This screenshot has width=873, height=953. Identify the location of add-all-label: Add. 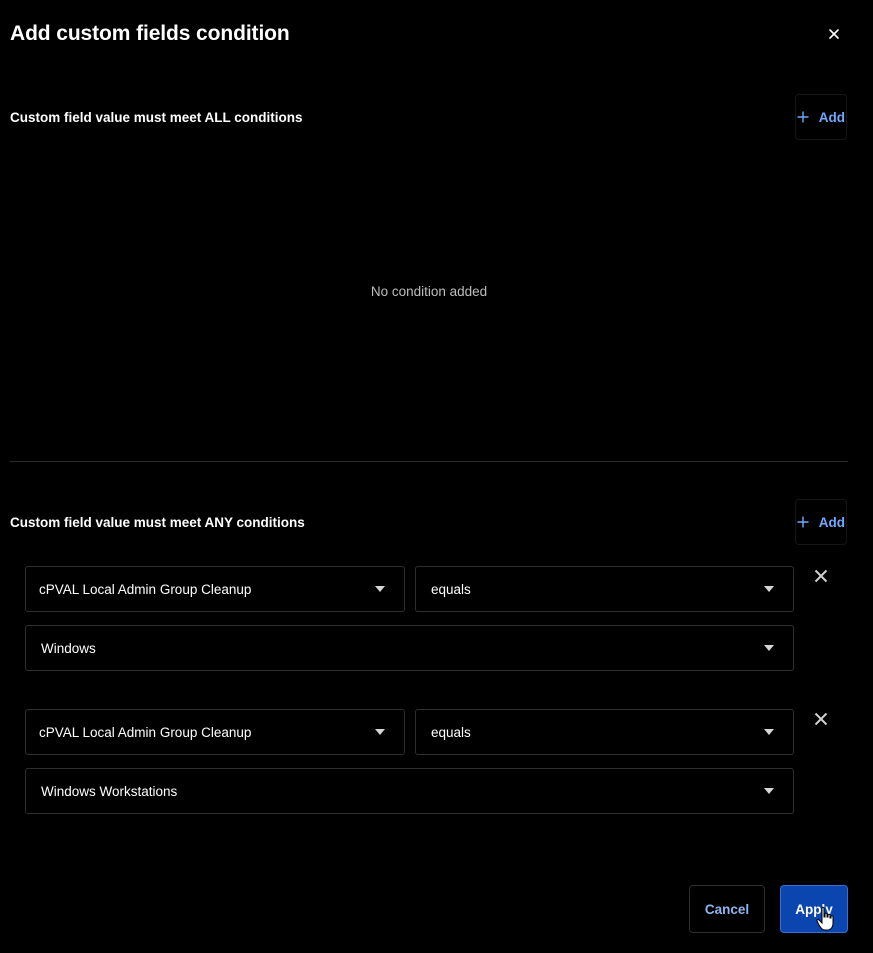
(831, 117).